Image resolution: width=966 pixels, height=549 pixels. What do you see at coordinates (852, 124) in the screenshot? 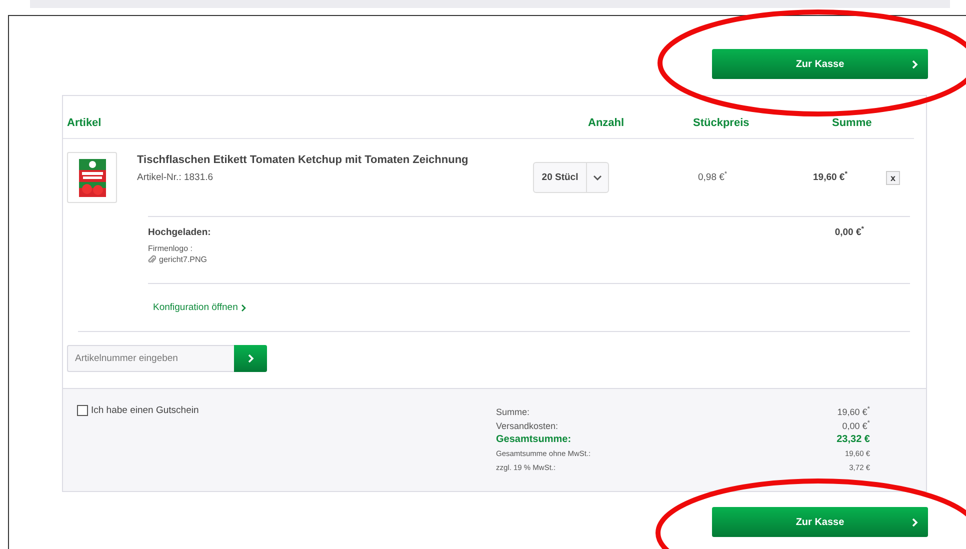
I see `column-header: Summe` at bounding box center [852, 124].